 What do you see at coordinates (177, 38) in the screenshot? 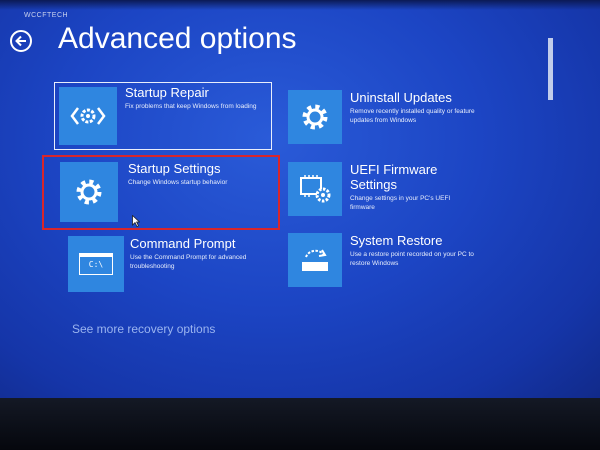
I see `page-title: Advanced options` at bounding box center [177, 38].